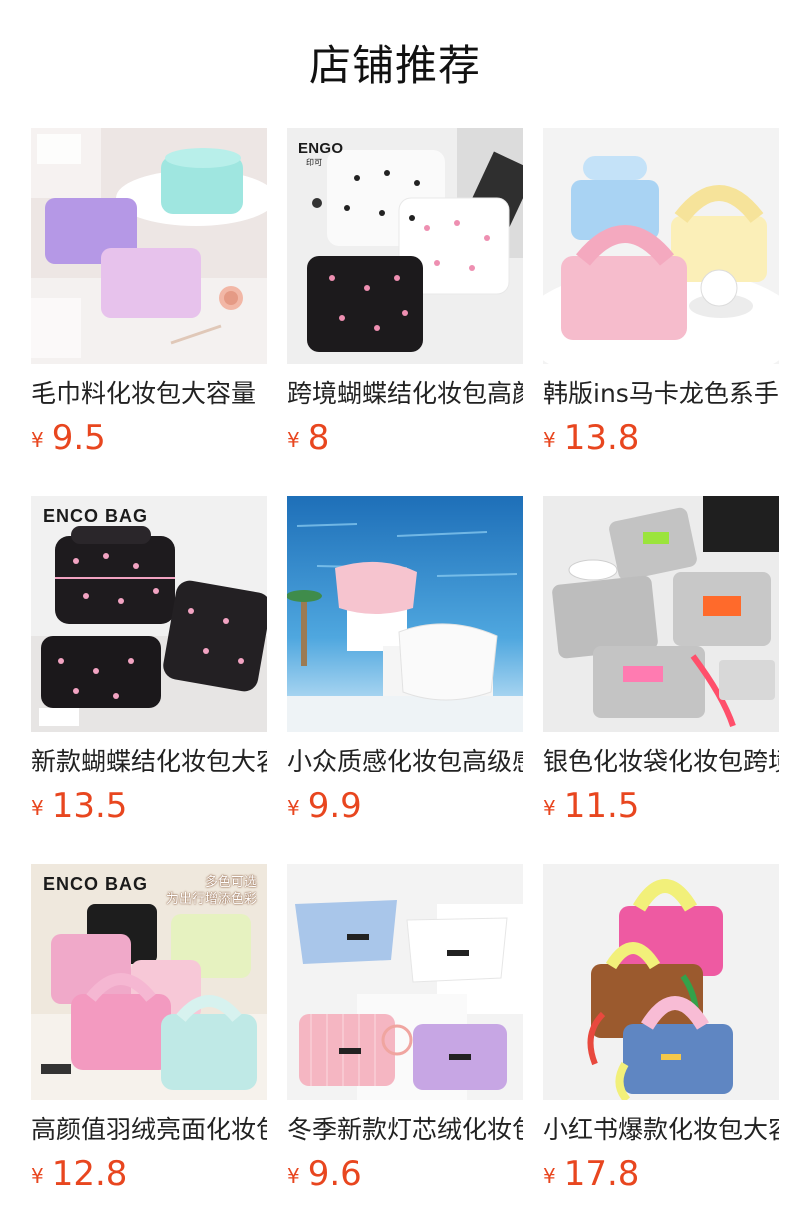 This screenshot has height=1232, width=790. I want to click on product-name: 小红书爆款化妆包大容, so click(661, 1130).